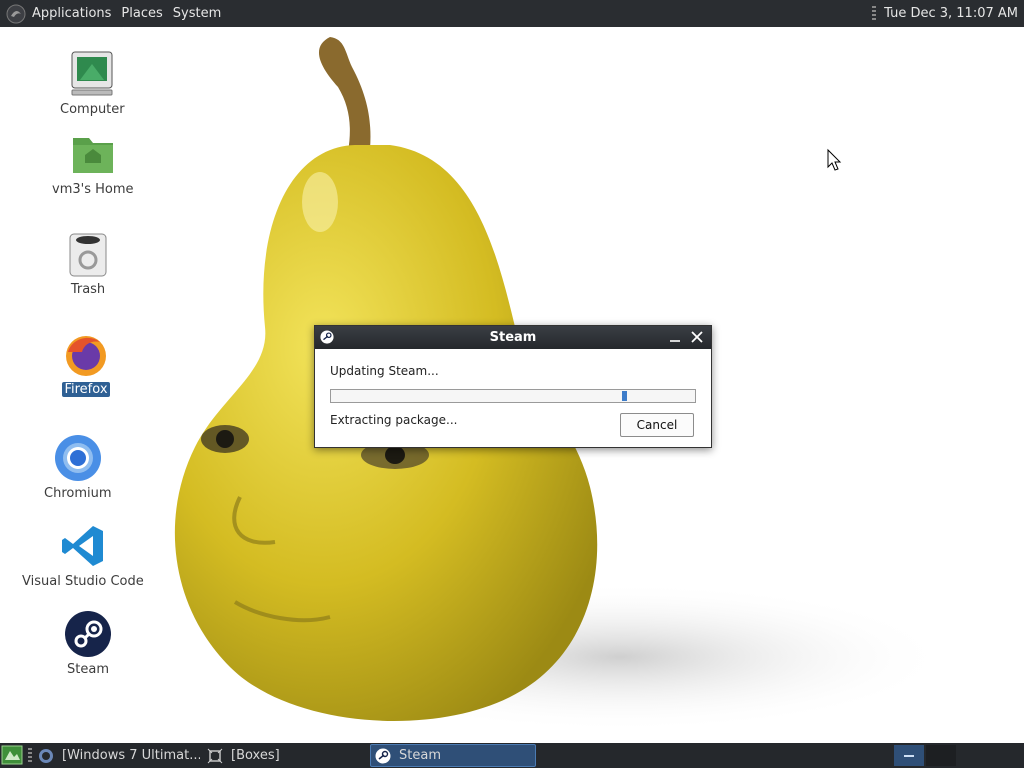 The width and height of the screenshot is (1024, 768). I want to click on close-icon, so click(697, 337).